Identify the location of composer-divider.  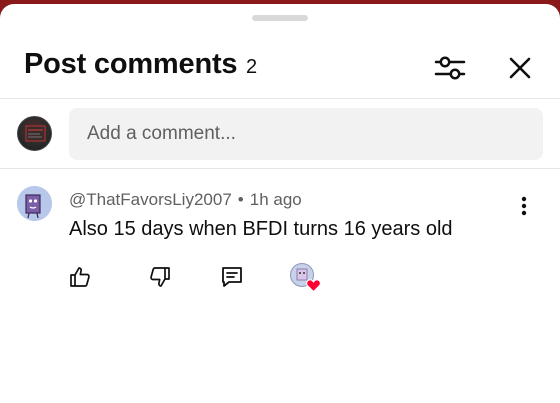
(280, 168).